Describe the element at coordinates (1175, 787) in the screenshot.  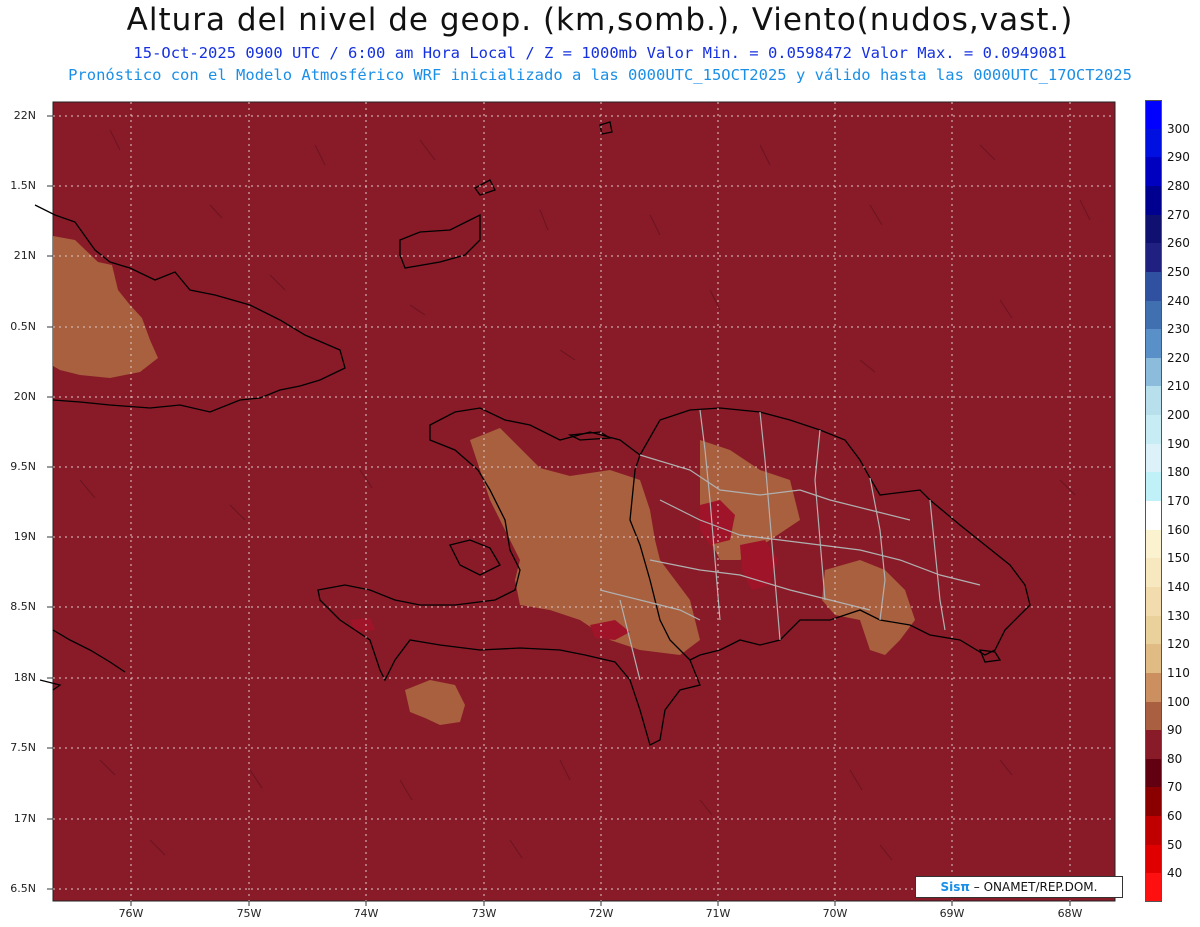
I see `legend-label: 70` at that location.